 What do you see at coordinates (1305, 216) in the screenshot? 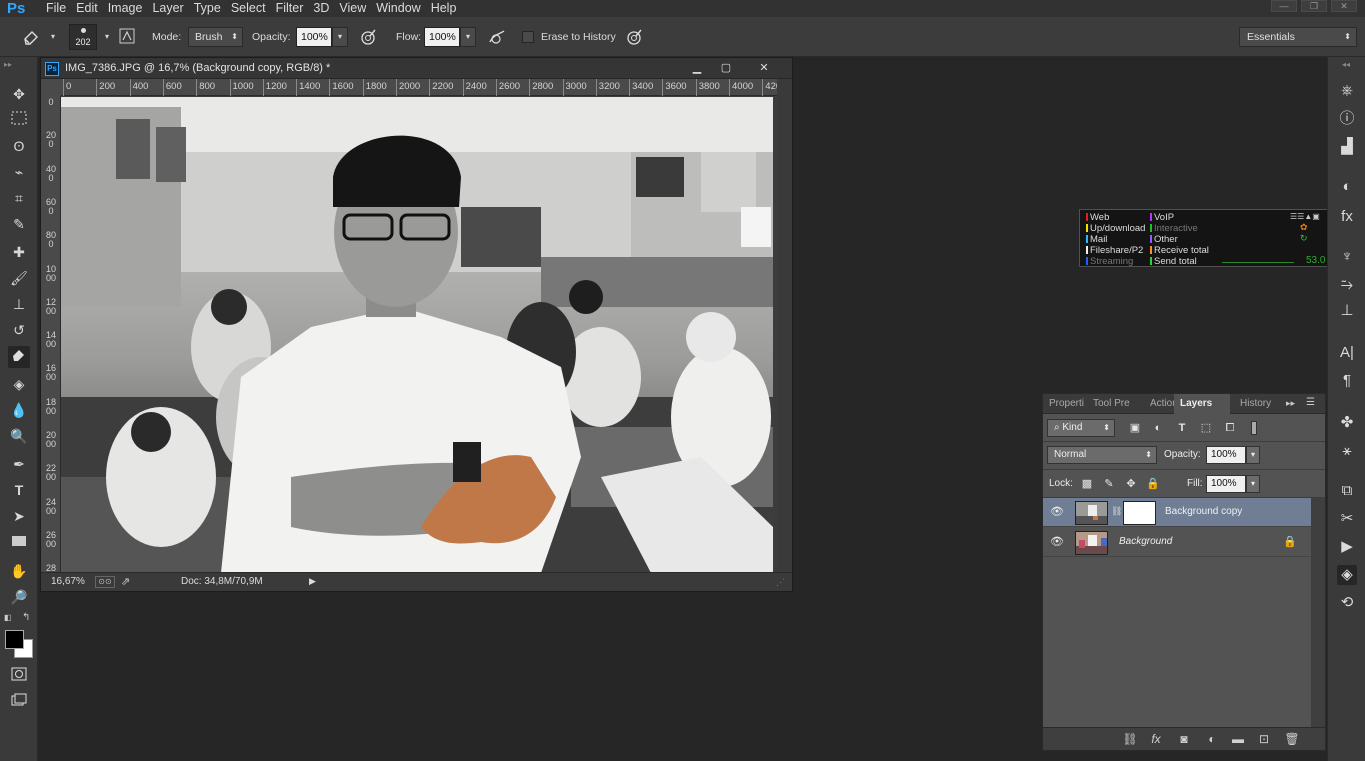
I see `meter-controls-icon: ☰☰▲▣` at bounding box center [1305, 216].